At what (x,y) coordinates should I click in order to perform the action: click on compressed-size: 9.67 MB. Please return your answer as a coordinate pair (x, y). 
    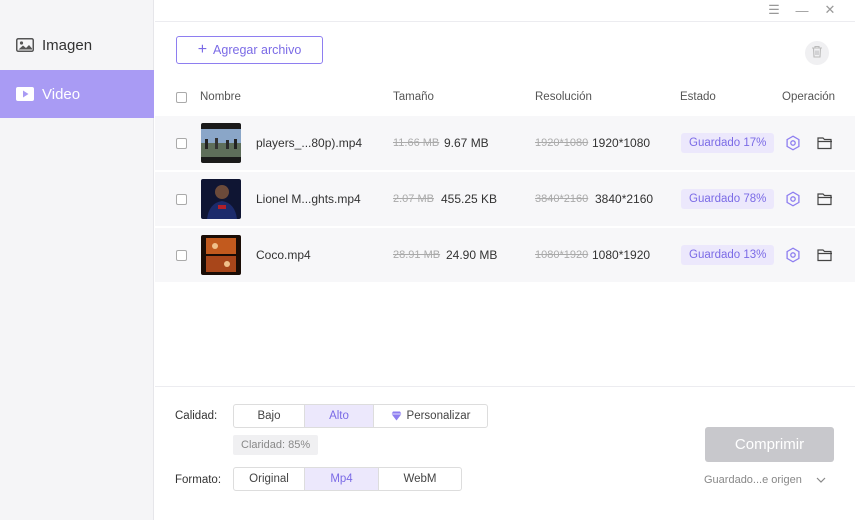
    Looking at the image, I should click on (466, 143).